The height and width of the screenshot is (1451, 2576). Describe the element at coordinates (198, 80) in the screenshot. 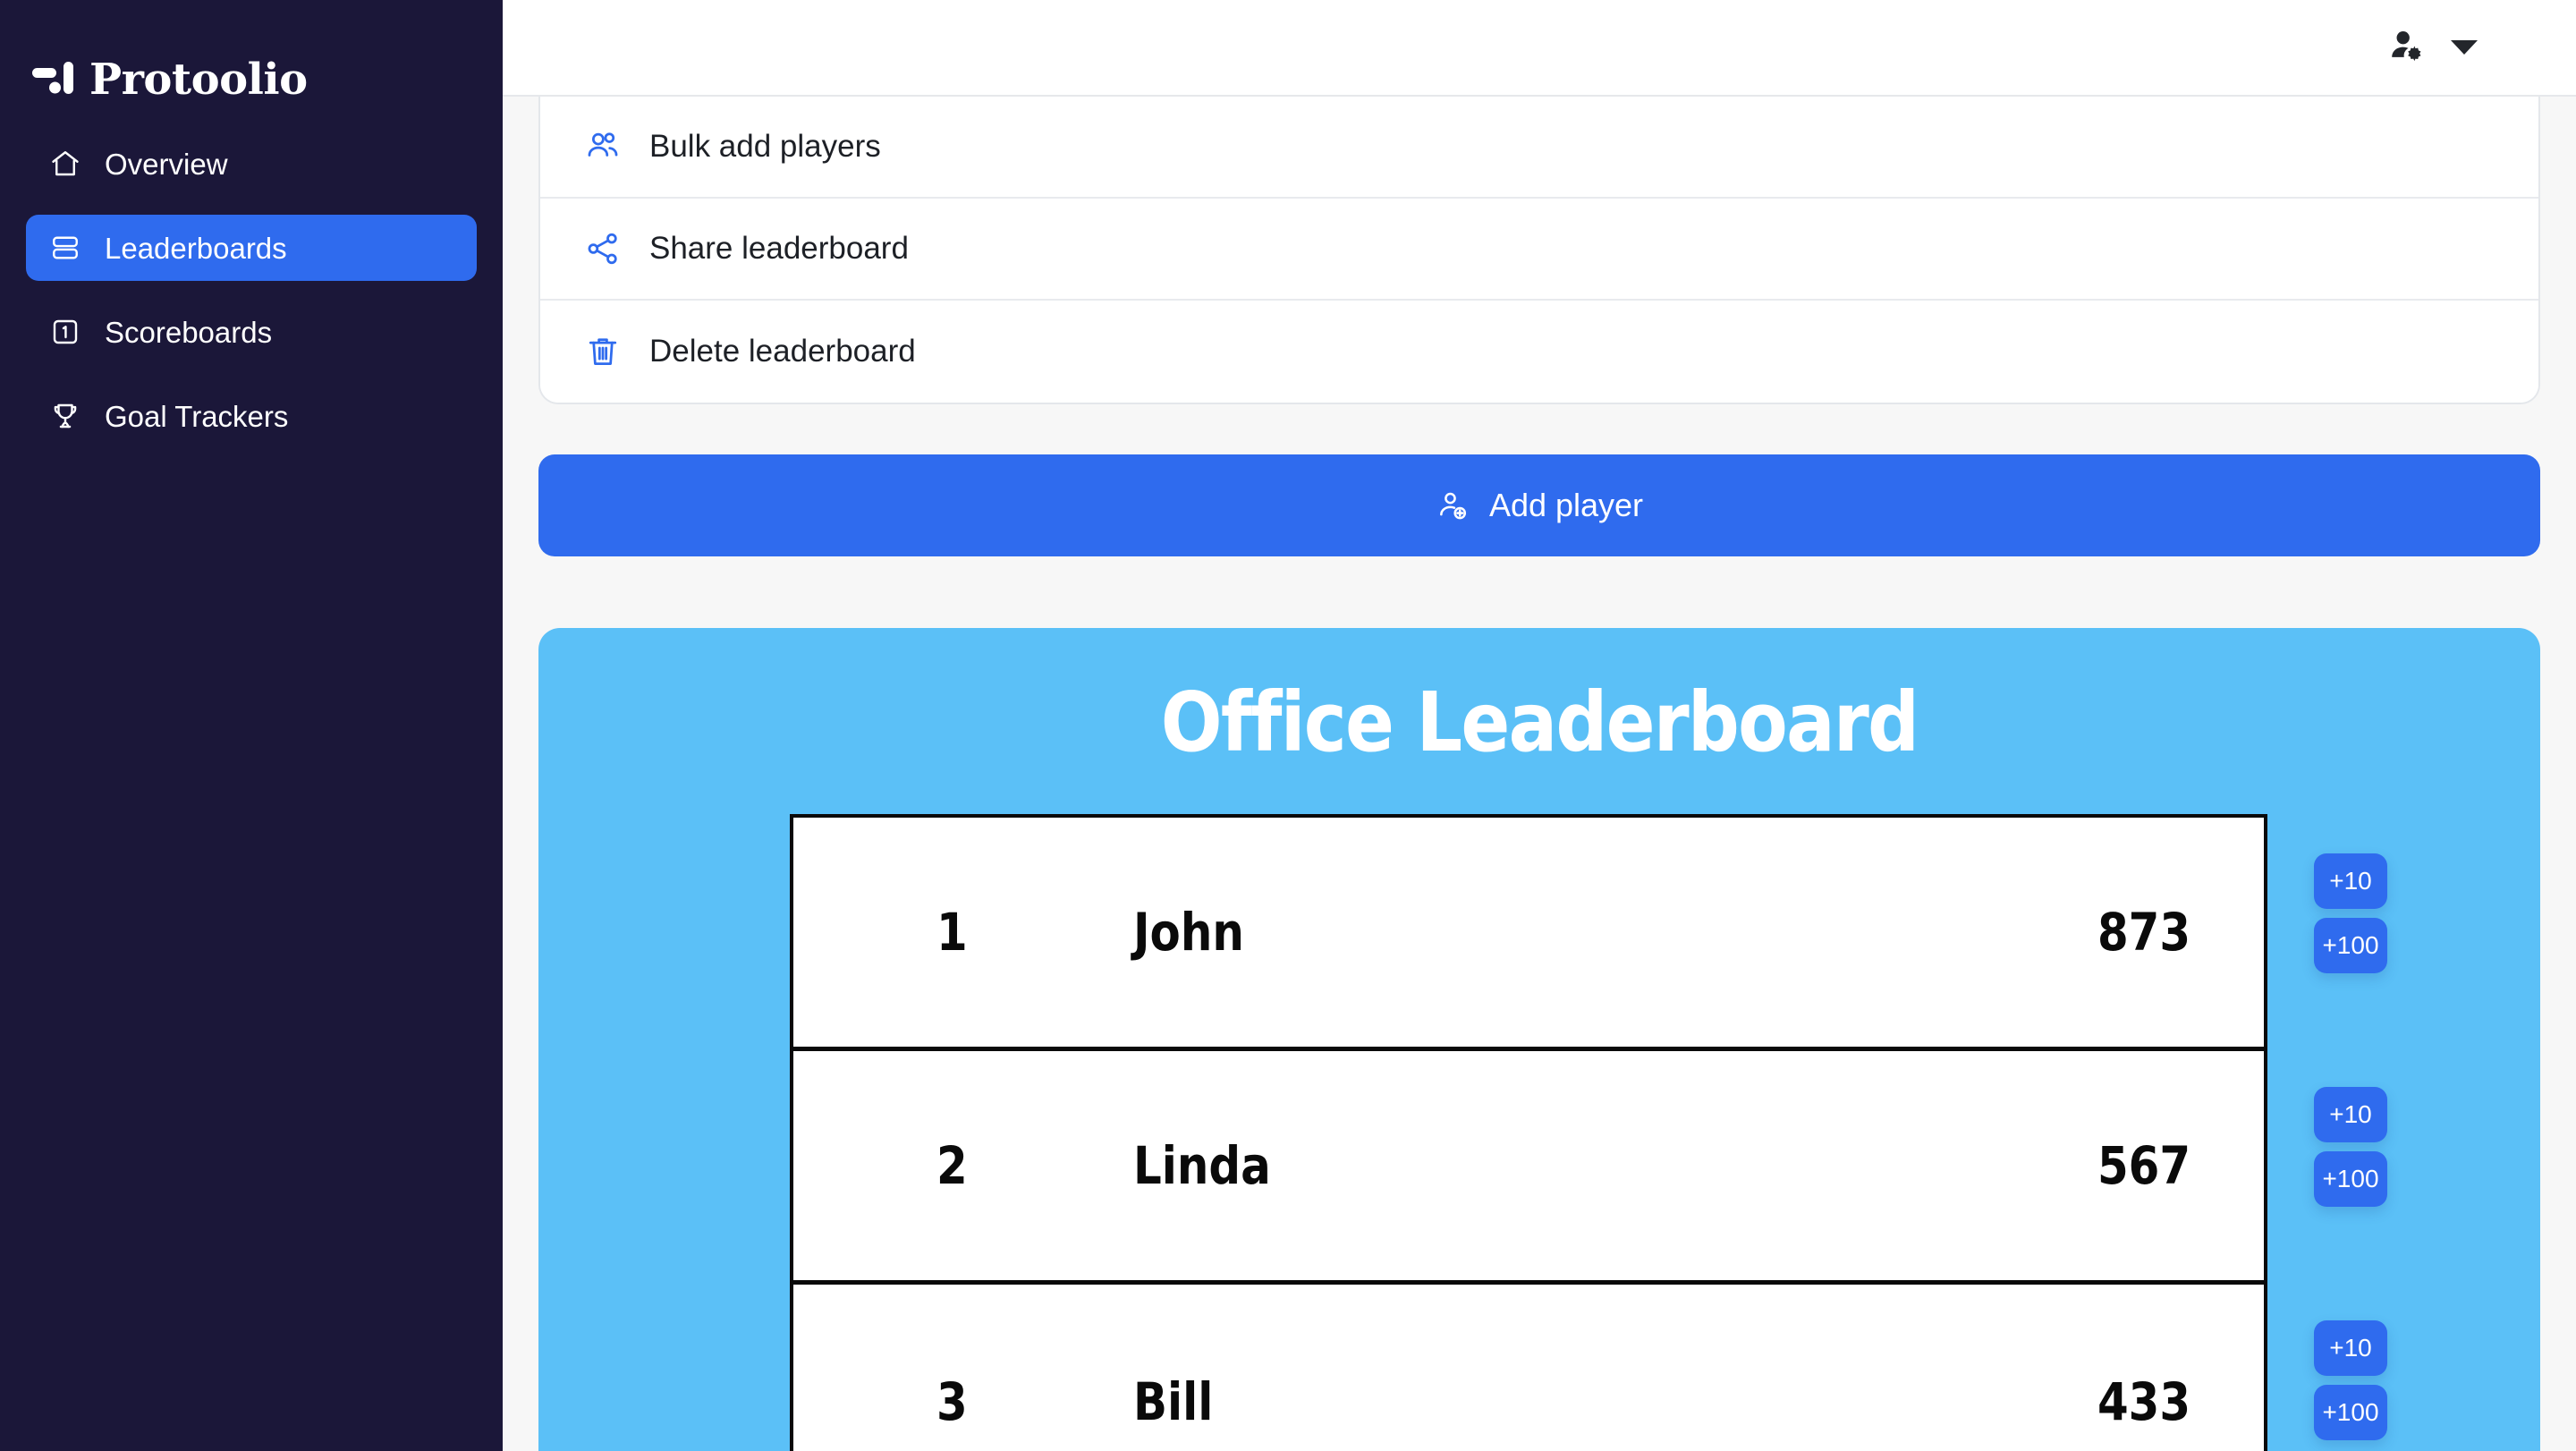

I see `brand-name: Protoolio` at that location.